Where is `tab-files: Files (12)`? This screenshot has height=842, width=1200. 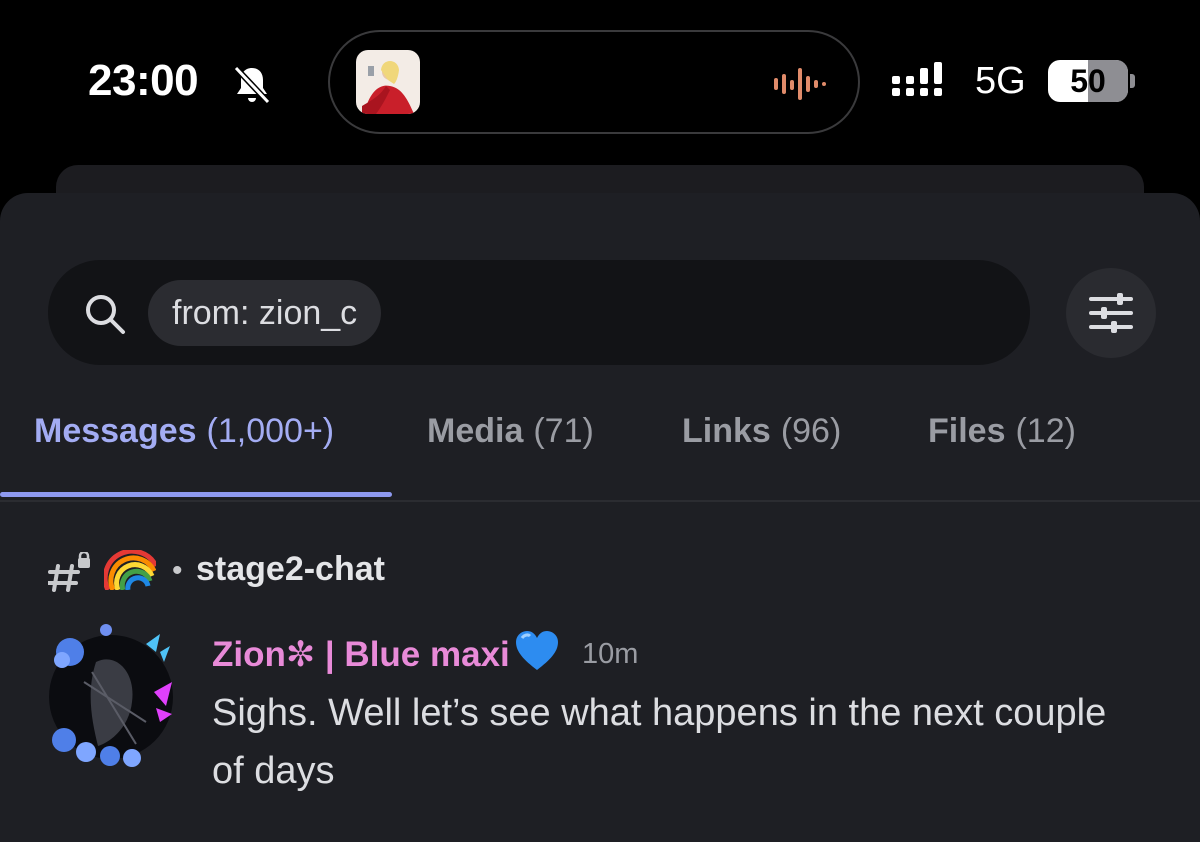 tab-files: Files (12) is located at coordinates (1002, 431).